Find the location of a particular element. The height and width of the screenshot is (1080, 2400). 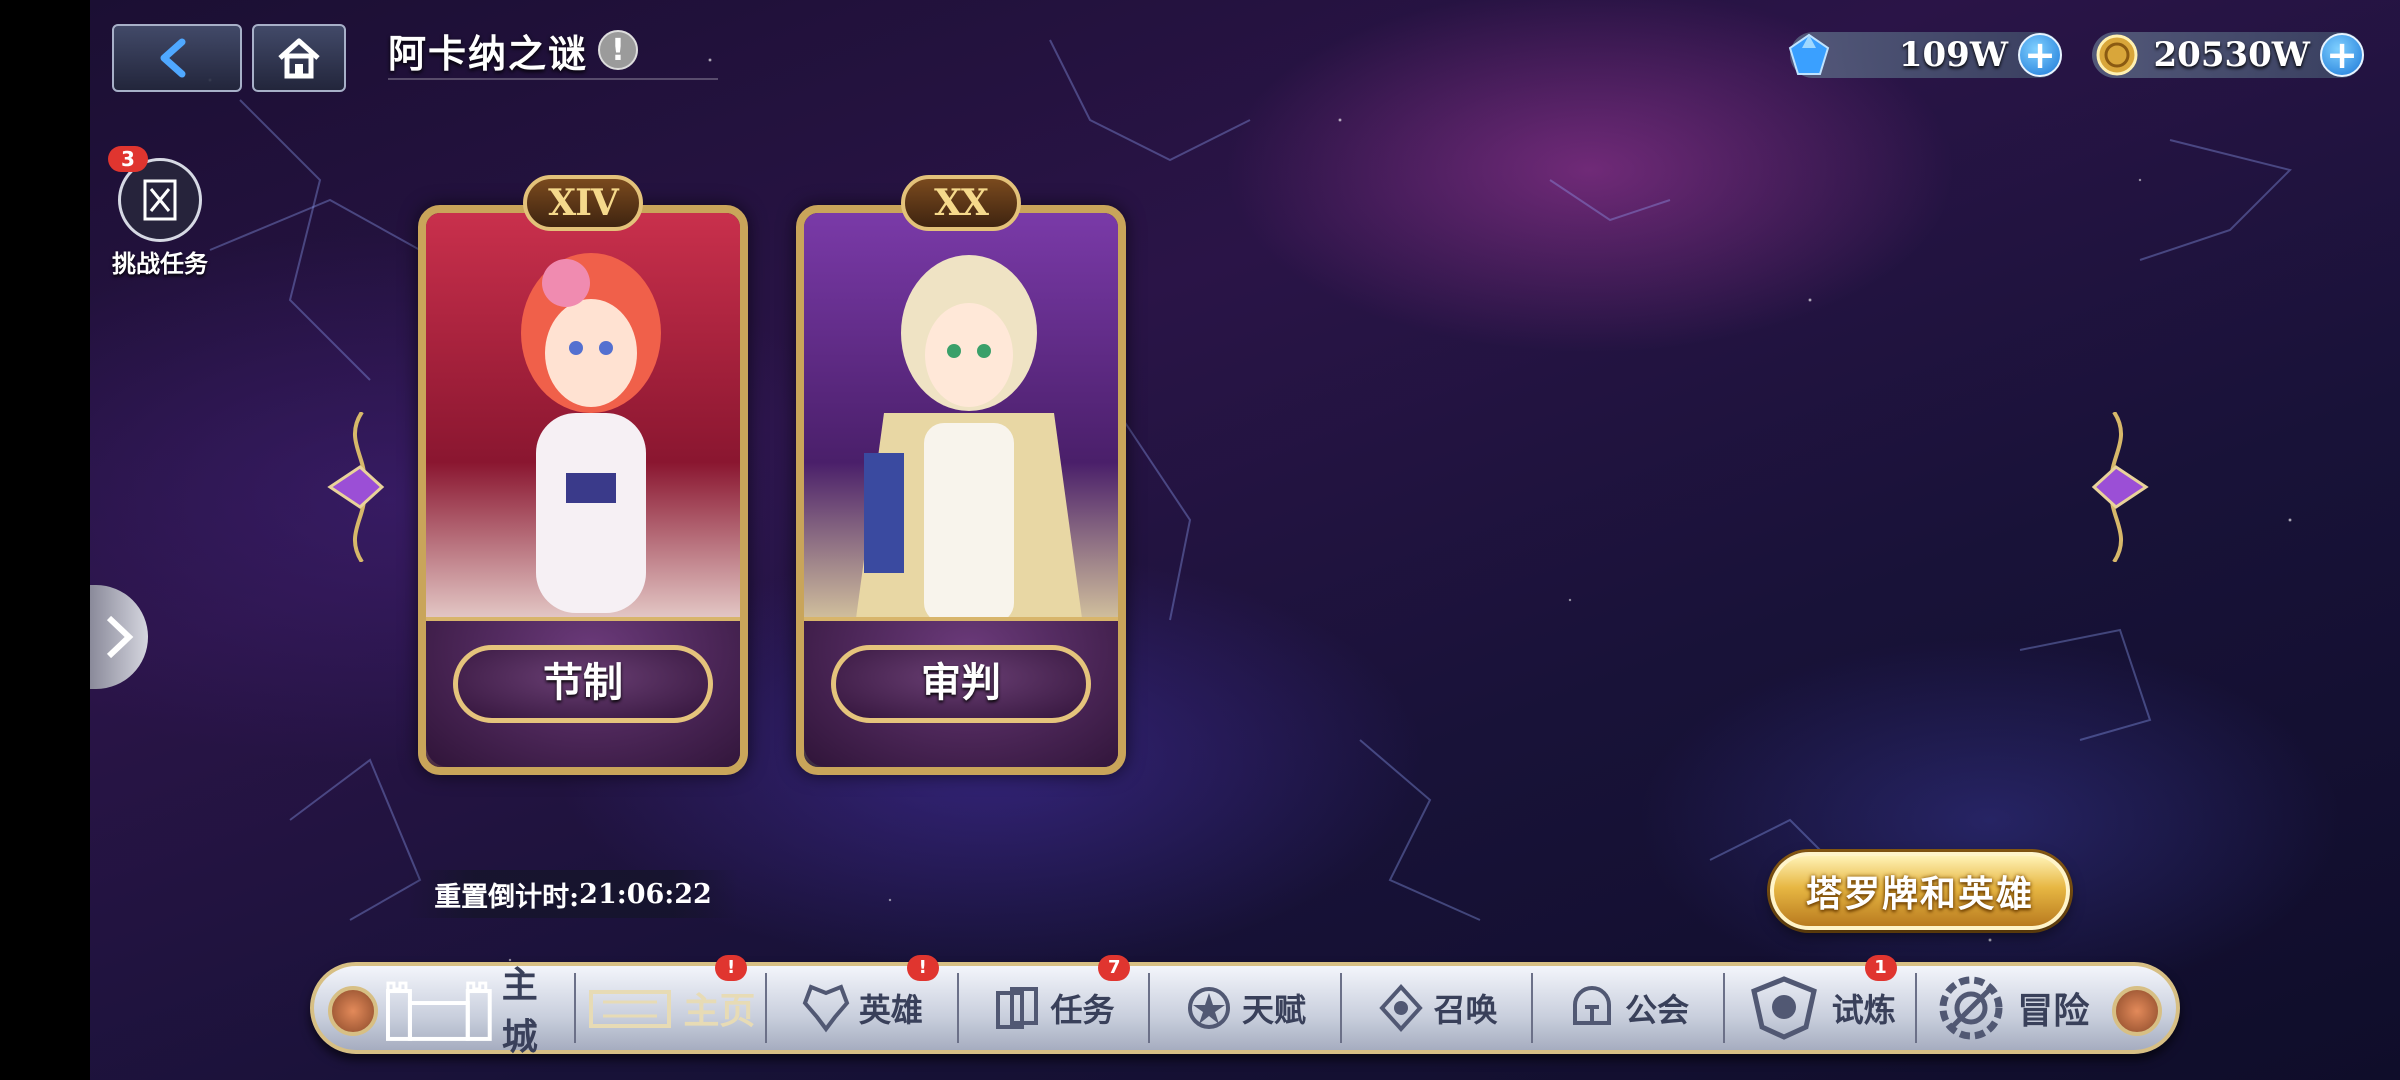

hero-wings-icon is located at coordinates (826, 1008).